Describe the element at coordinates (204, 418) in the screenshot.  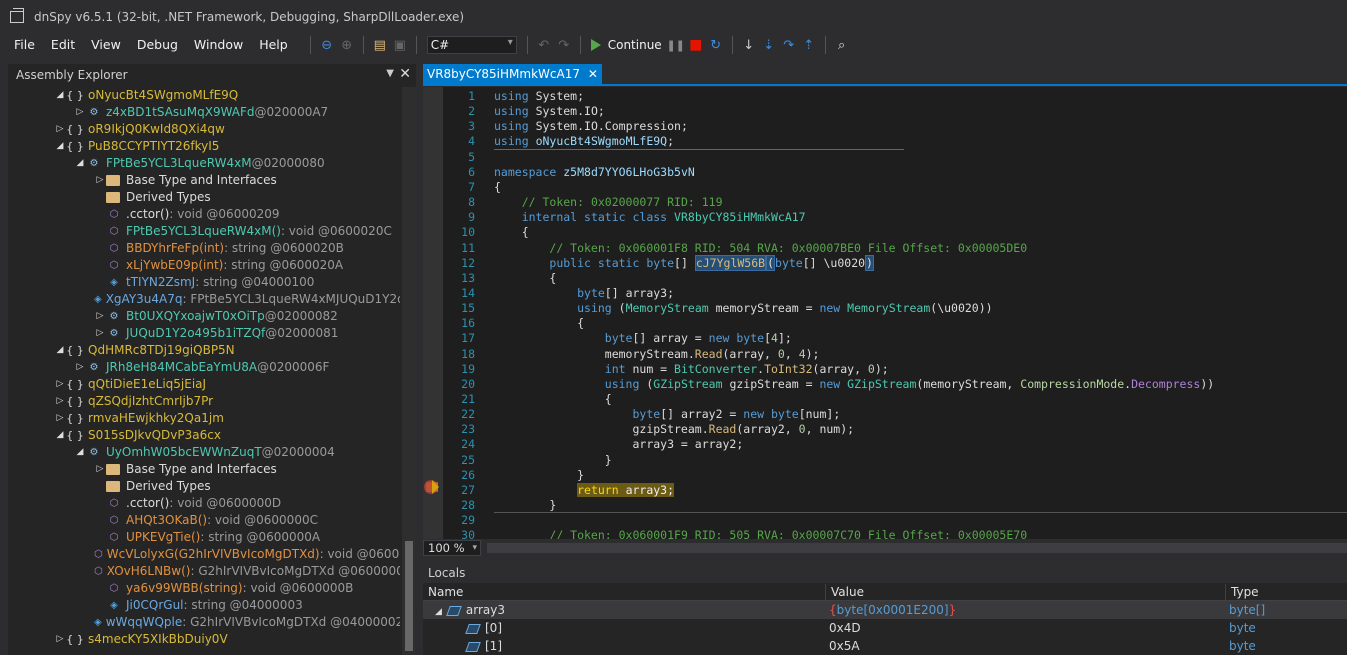
I see `tree-node: ▷{ } rmvaHEwjkhky2Qa1jm` at that location.